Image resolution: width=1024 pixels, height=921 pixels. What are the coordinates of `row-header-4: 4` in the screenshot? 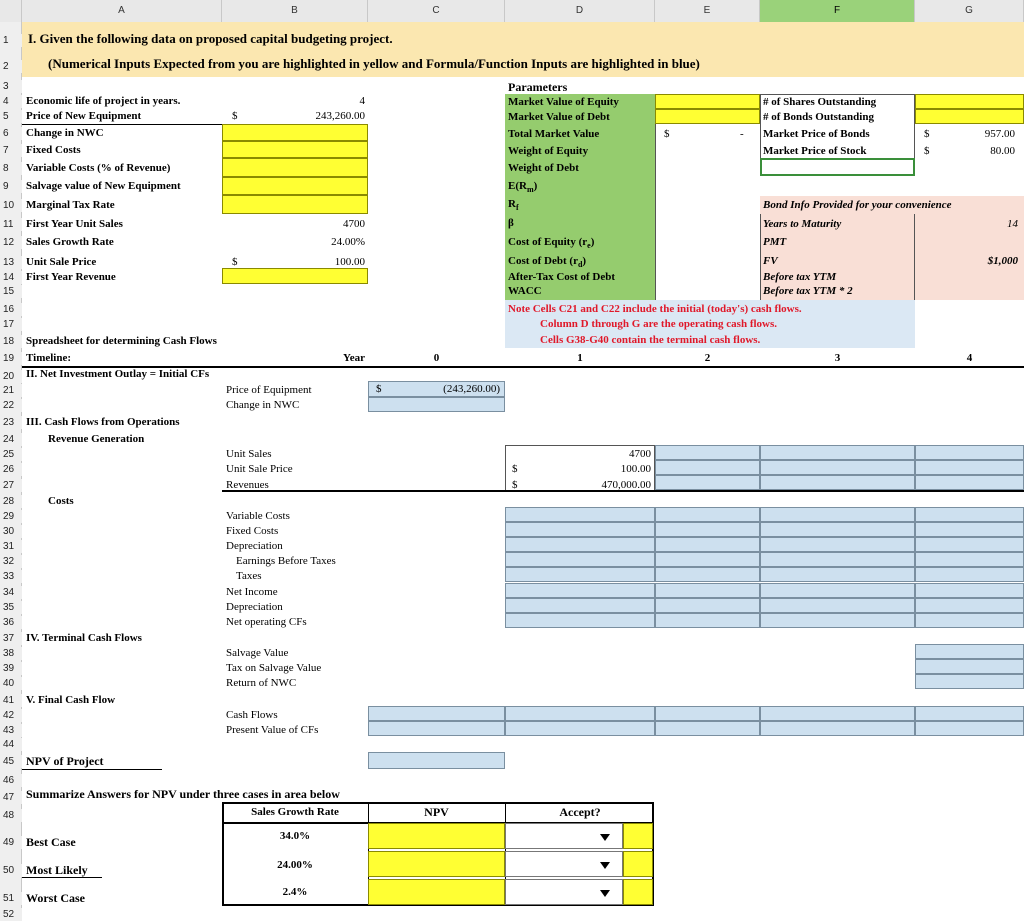 It's located at (11, 101).